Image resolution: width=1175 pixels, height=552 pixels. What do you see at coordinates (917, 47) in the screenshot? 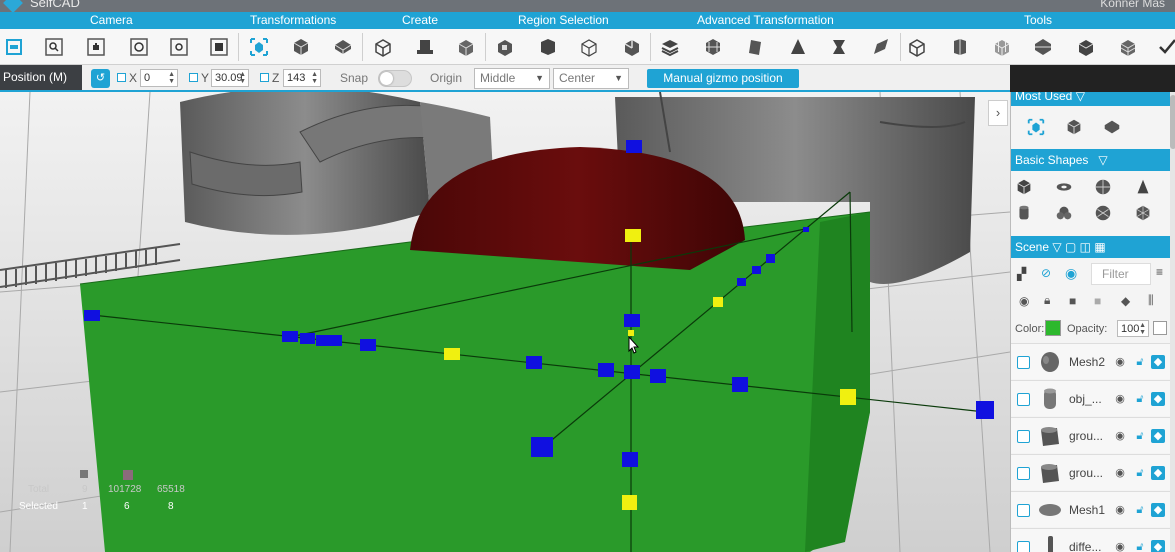
I see `wireframe-cube-icon` at bounding box center [917, 47].